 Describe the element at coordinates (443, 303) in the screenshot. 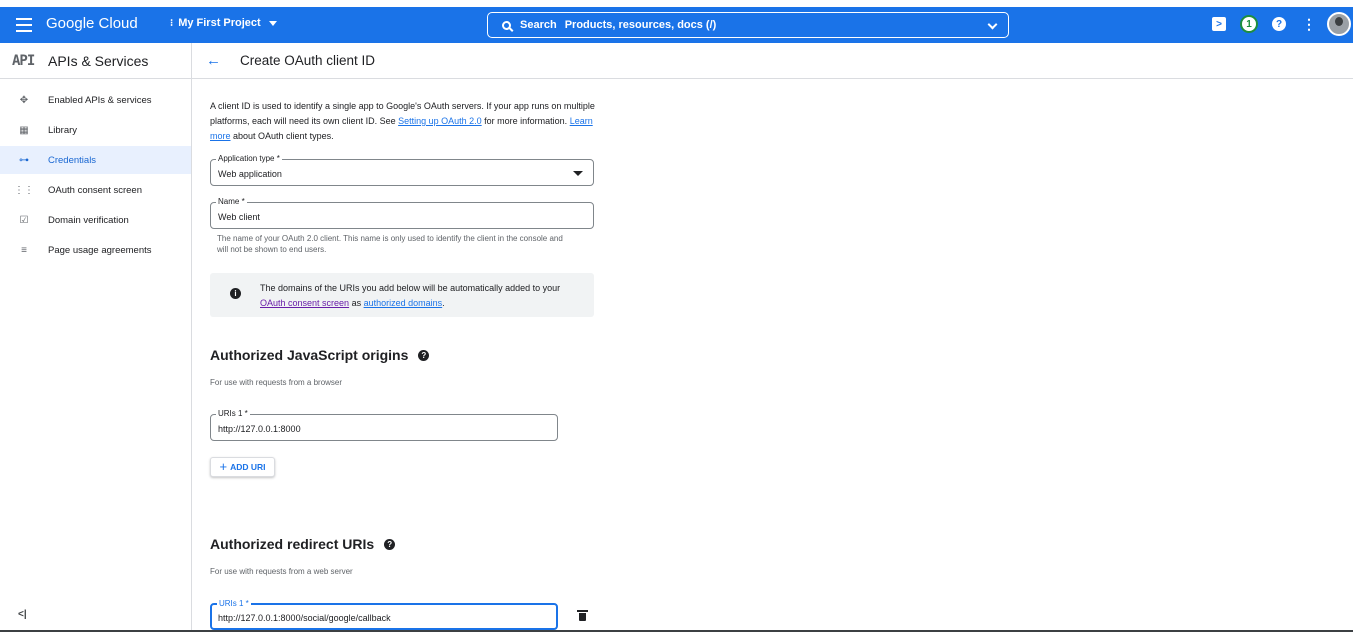

I see `info-part: .` at that location.